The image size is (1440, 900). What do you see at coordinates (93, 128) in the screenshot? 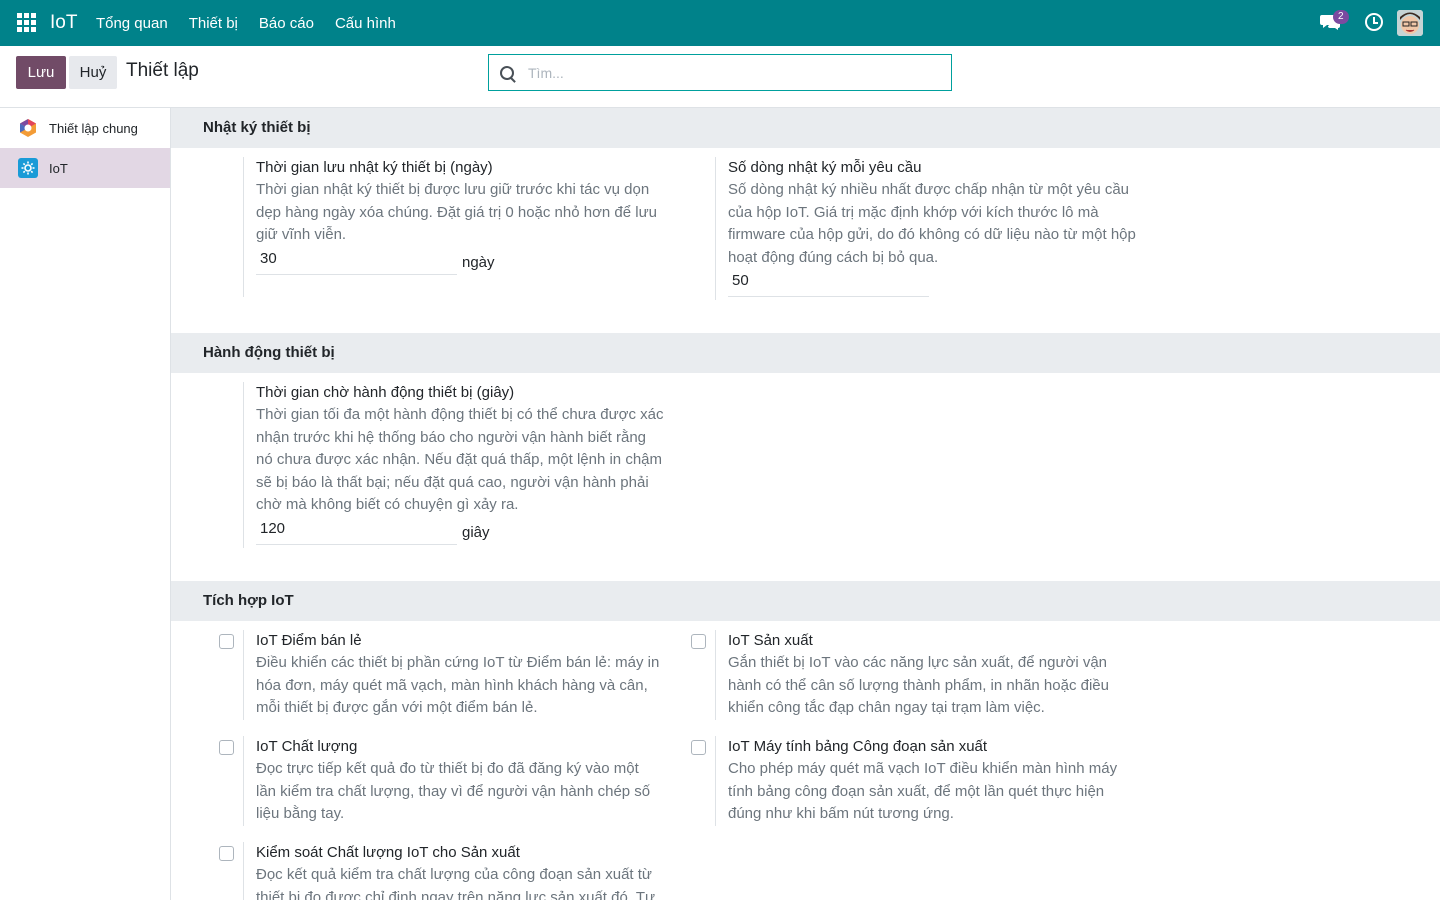
I see `sidebar-item-label: Thiết lập chung` at bounding box center [93, 128].